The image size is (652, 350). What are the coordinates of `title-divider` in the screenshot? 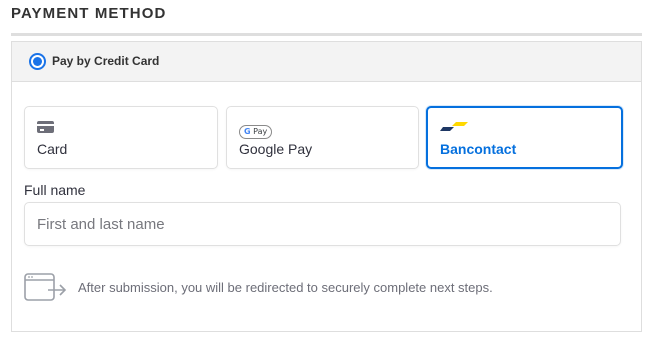 It's located at (326, 34).